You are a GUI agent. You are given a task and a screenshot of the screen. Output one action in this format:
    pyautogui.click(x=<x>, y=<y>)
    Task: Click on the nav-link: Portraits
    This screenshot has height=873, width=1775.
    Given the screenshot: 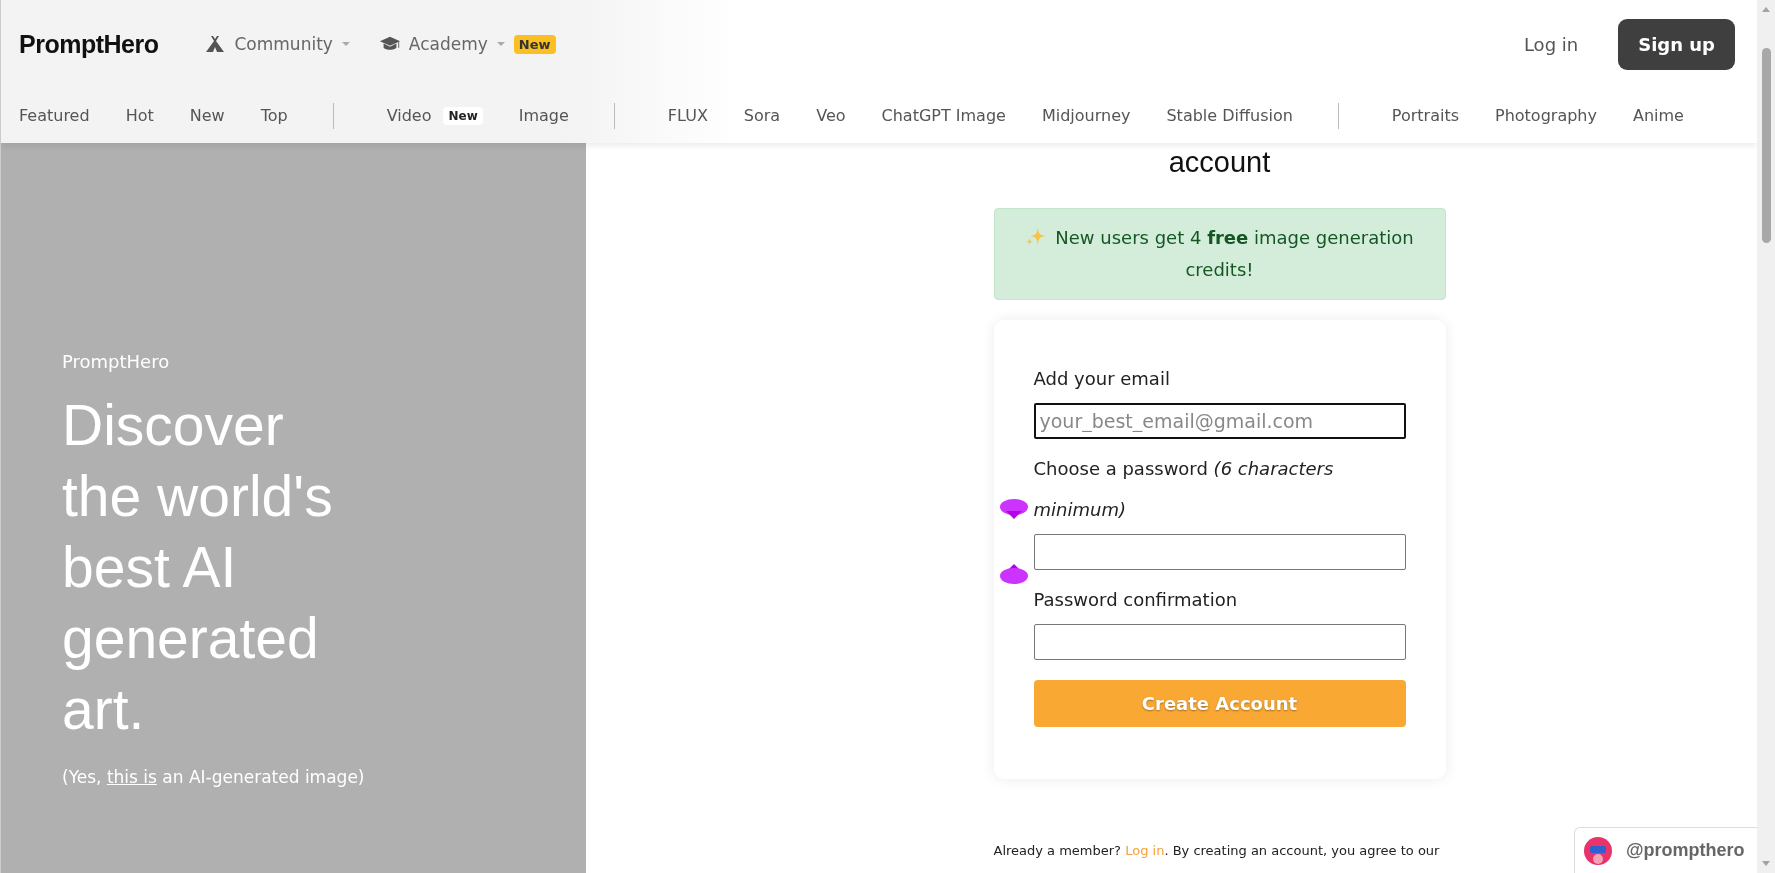 What is the action you would take?
    pyautogui.click(x=1425, y=115)
    